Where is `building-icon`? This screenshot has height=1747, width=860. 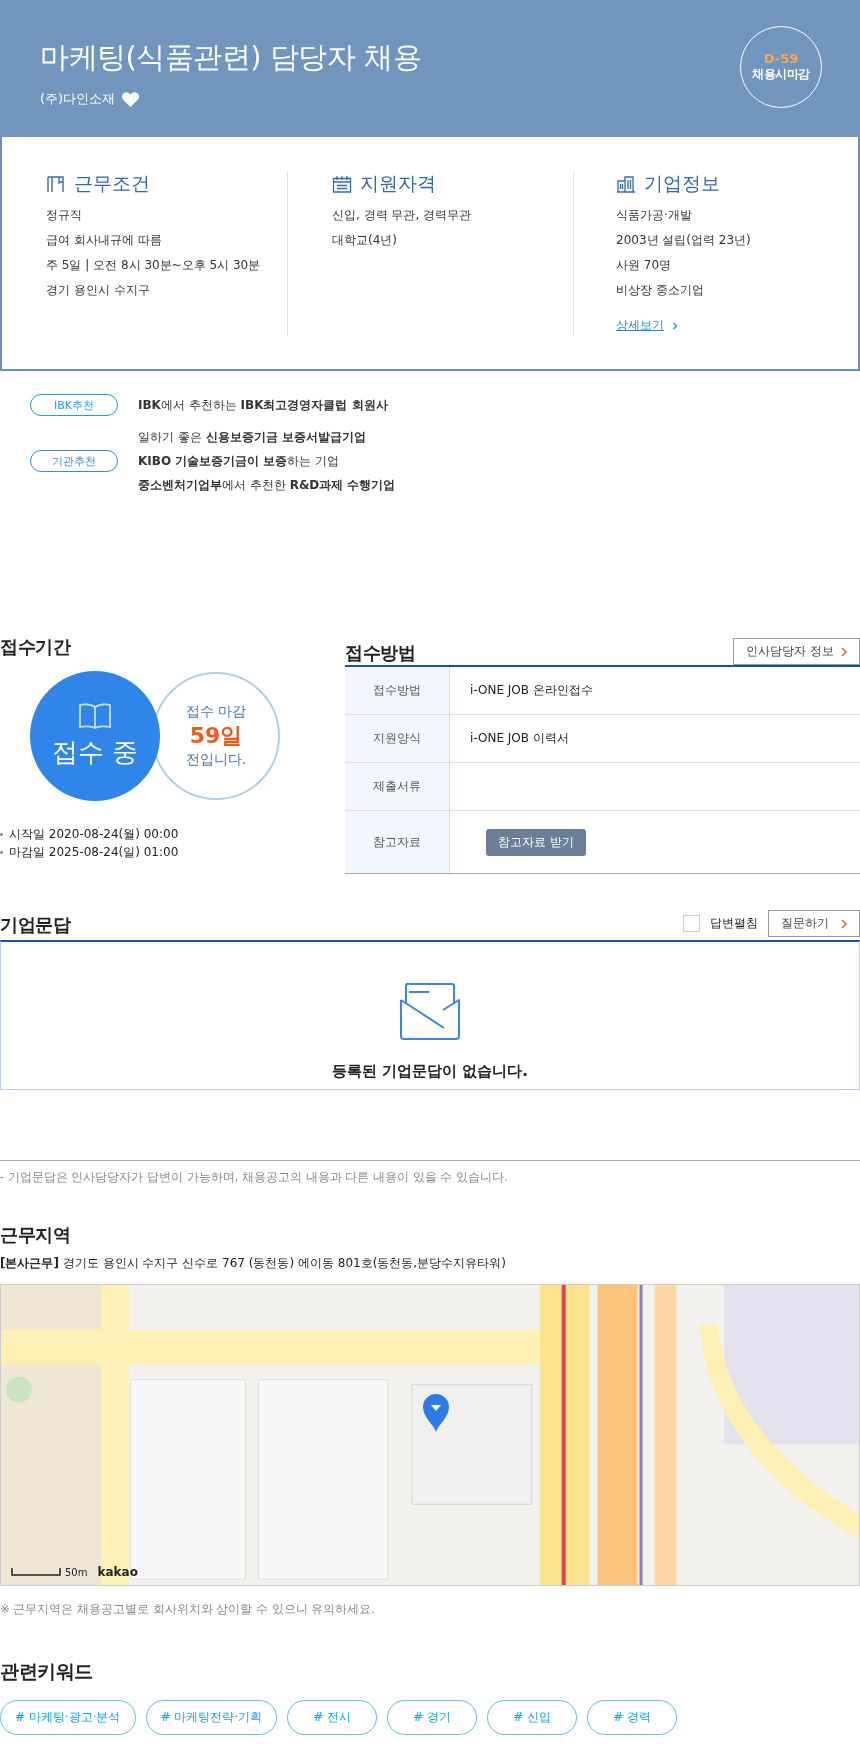 building-icon is located at coordinates (626, 184).